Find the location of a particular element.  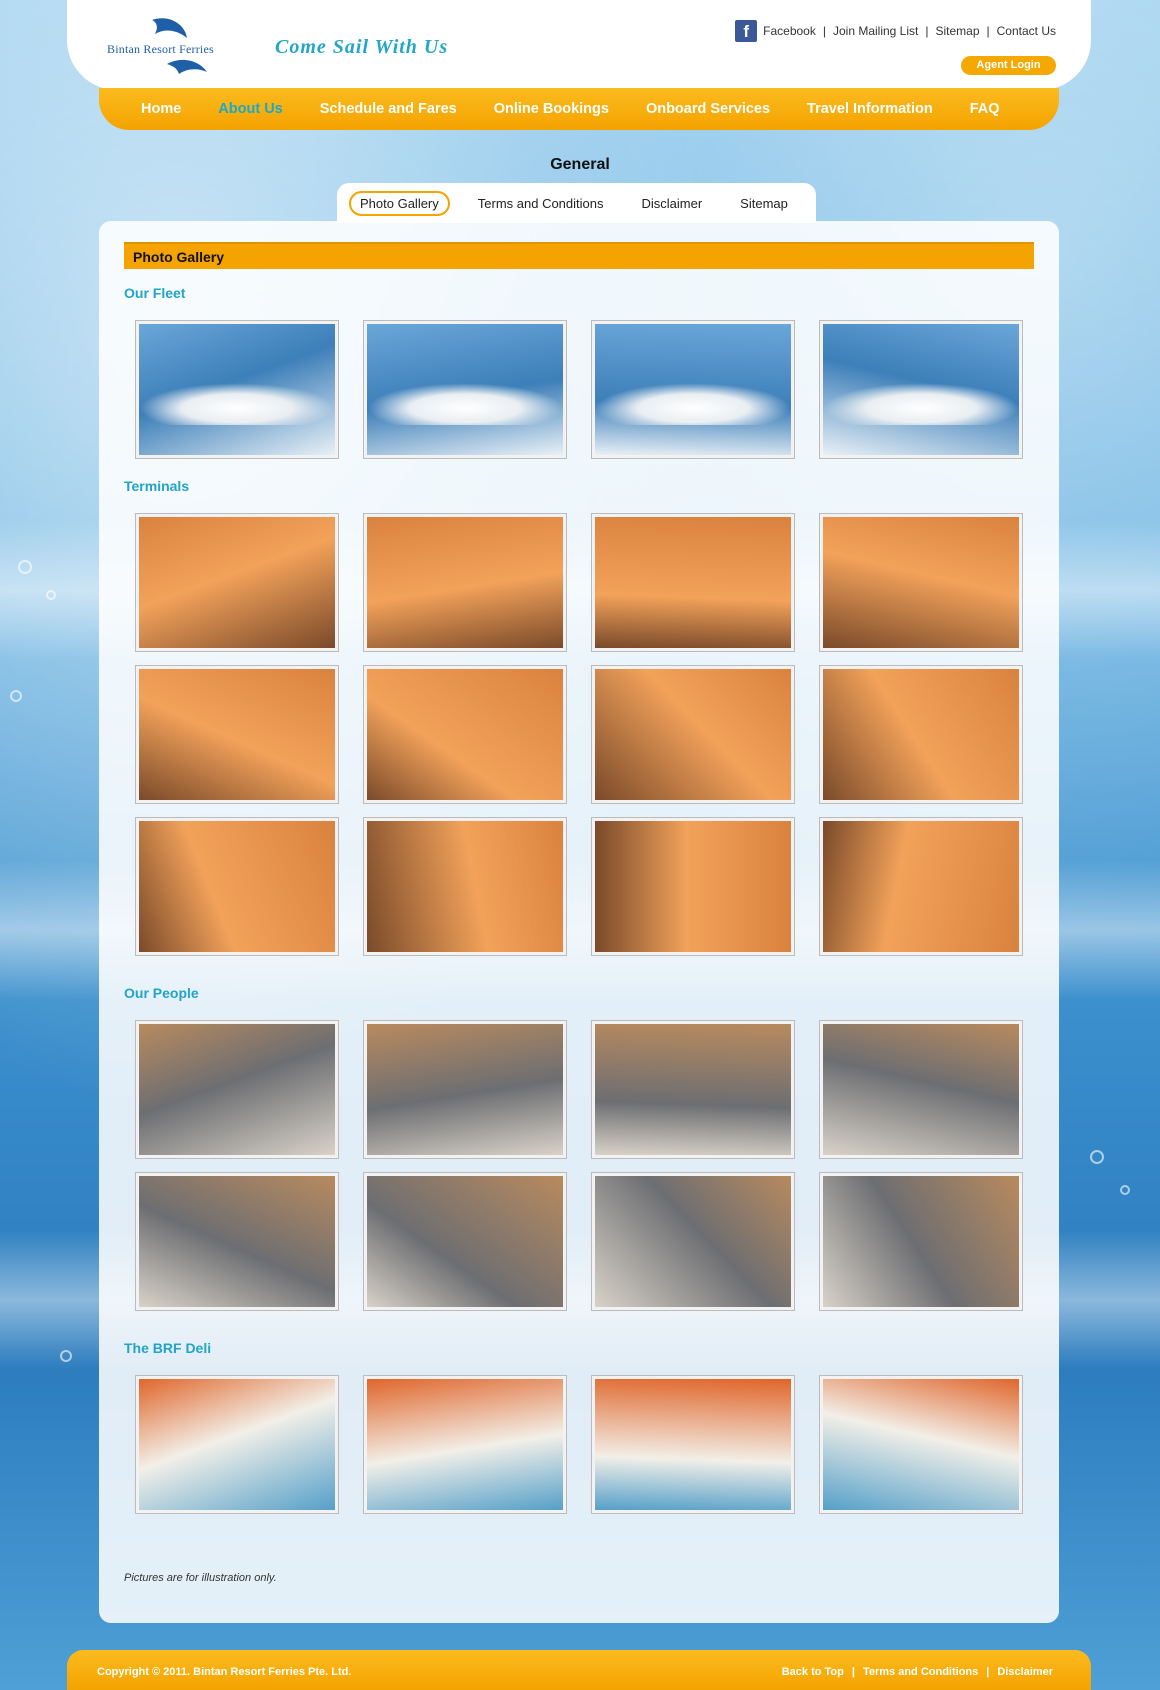

footer-terms-conditions: Terms and Conditions is located at coordinates (920, 1672).